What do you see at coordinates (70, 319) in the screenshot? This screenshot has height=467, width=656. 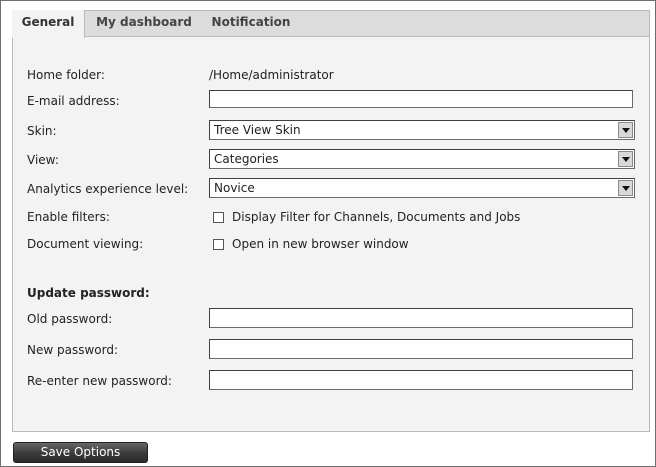 I see `old-password-label: Old password:` at bounding box center [70, 319].